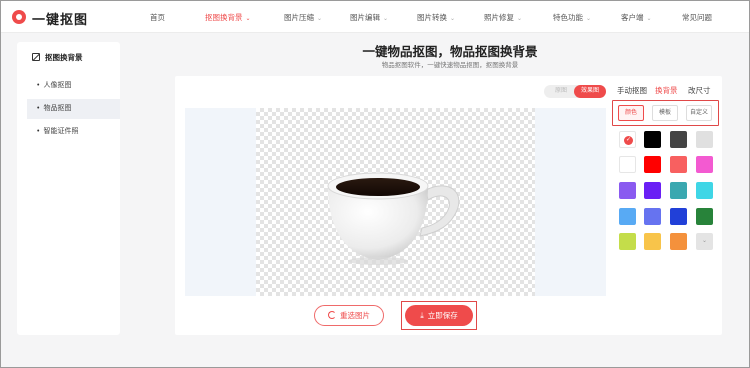 The height and width of the screenshot is (368, 750). I want to click on nav-item-image-compress: 图片压缩 ⌄, so click(303, 17).